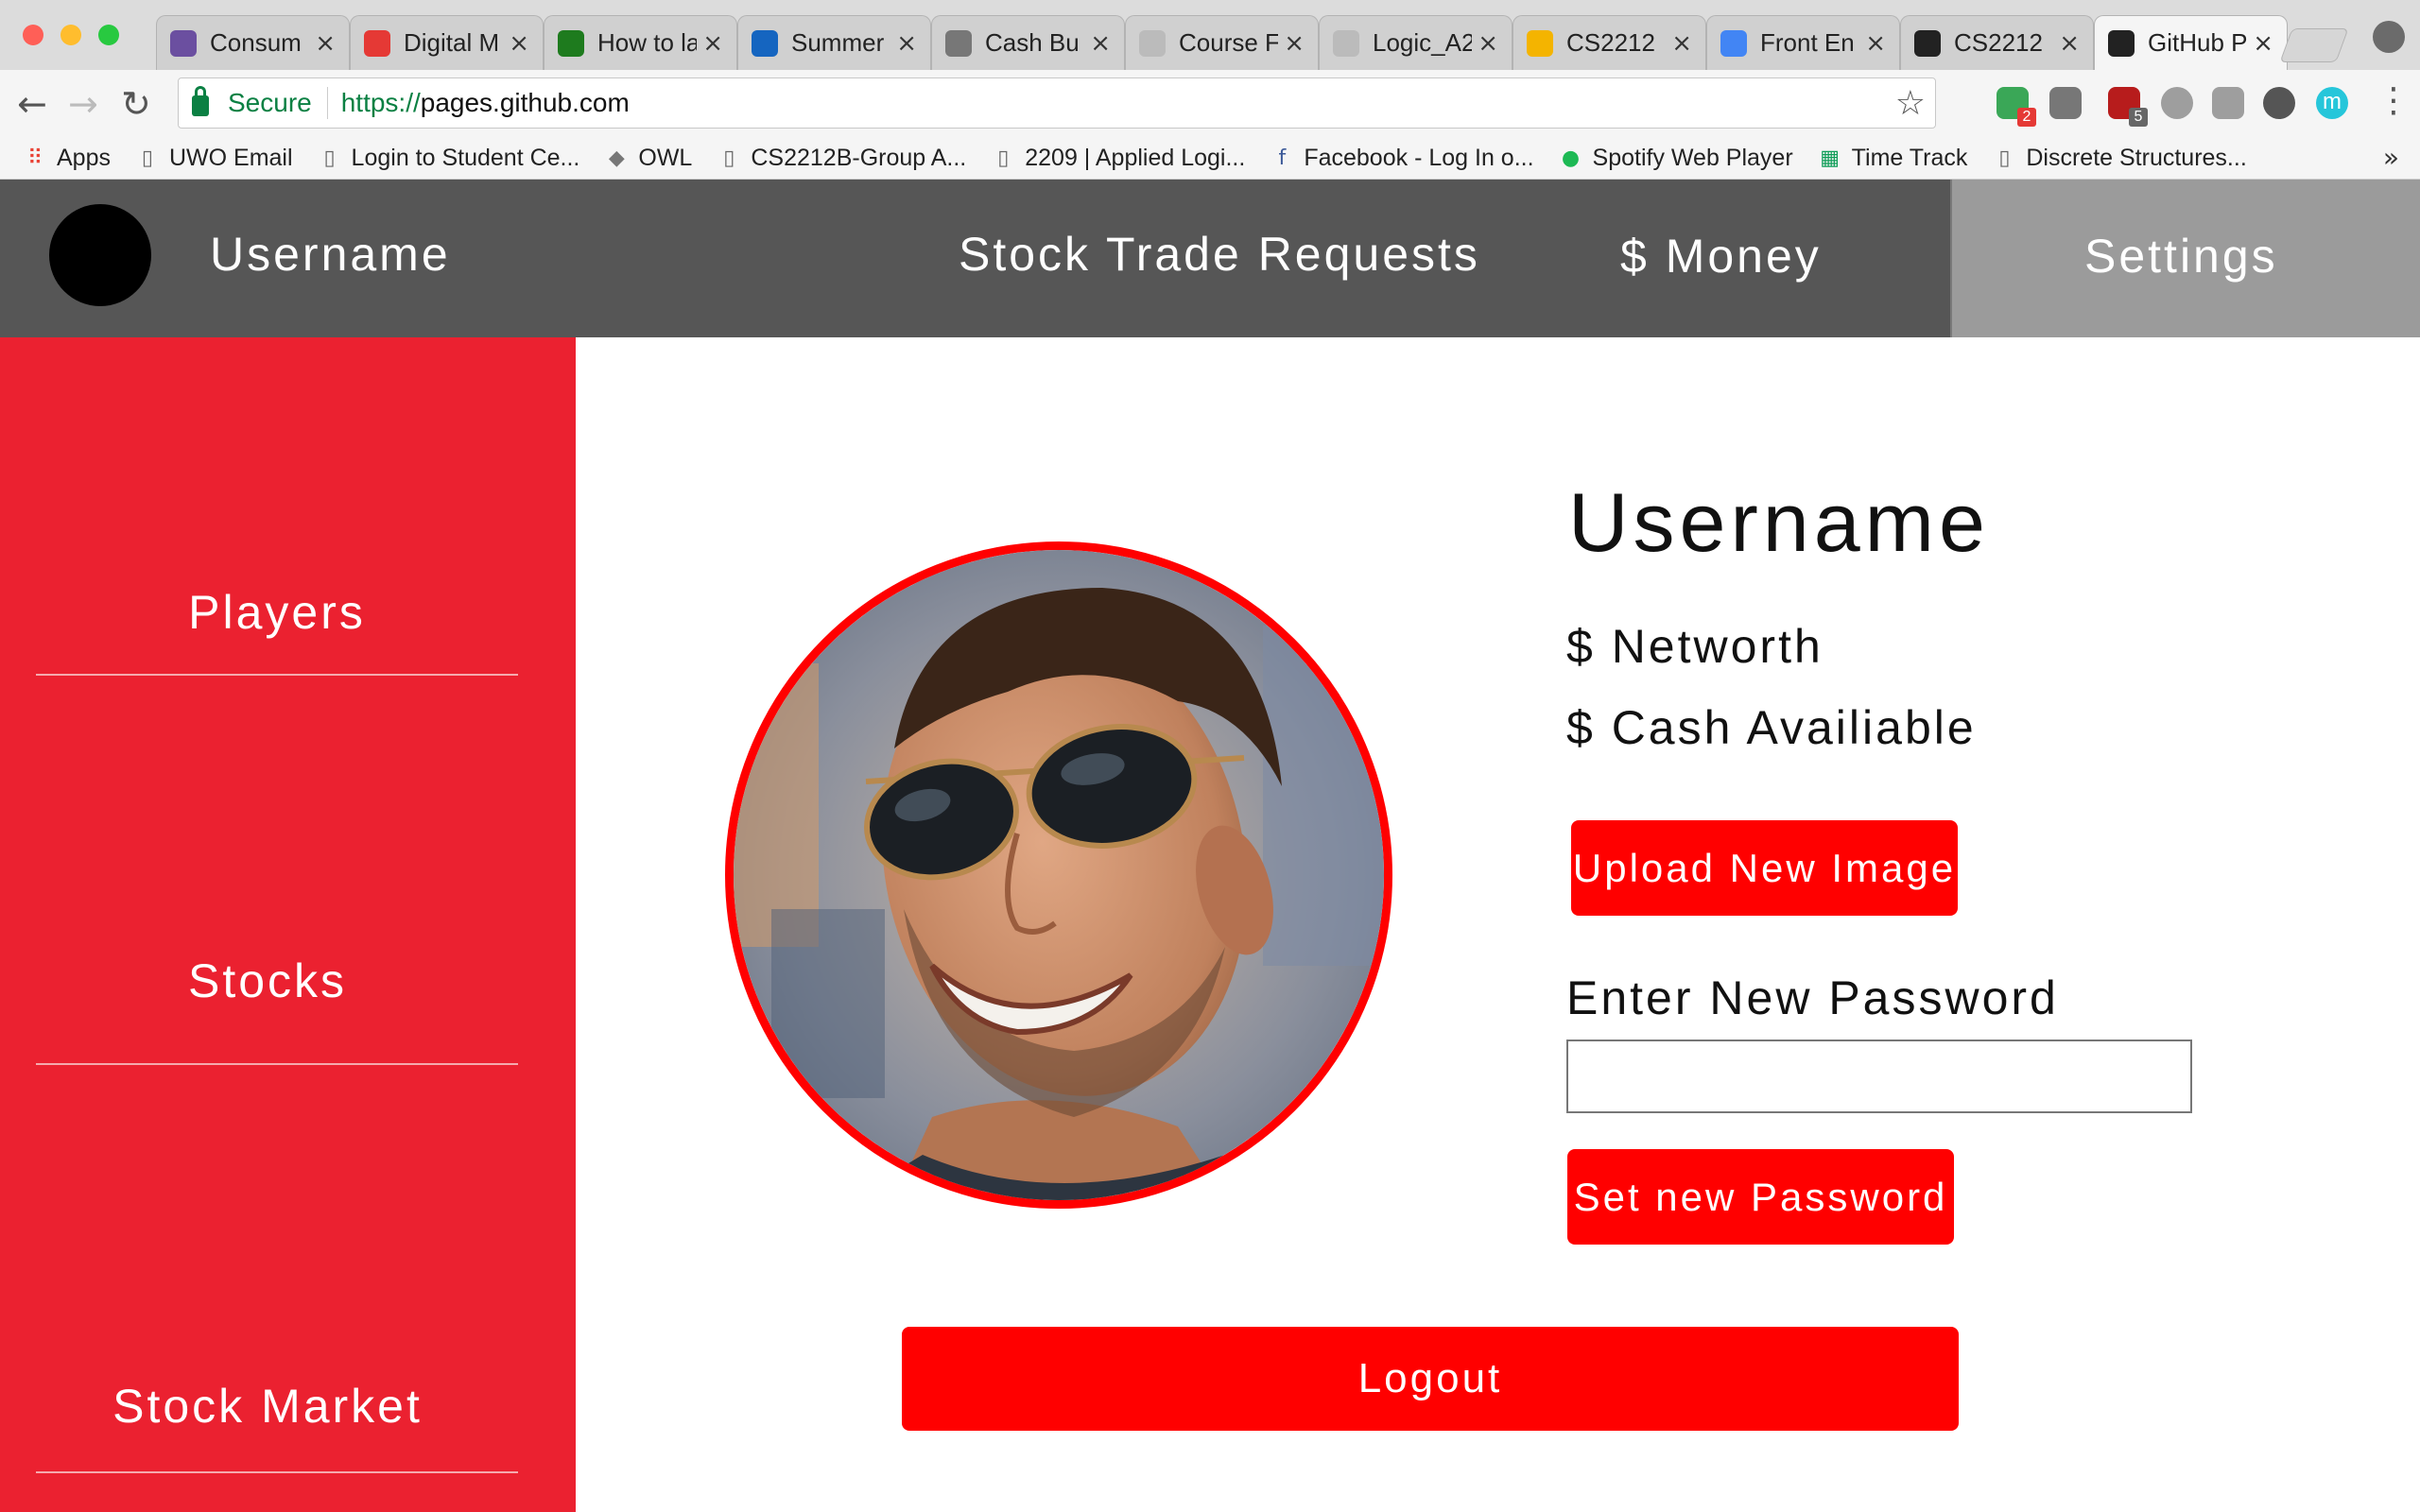 This screenshot has width=2420, height=1512. What do you see at coordinates (2391, 157) in the screenshot?
I see `more-bookmarks-icon: »` at bounding box center [2391, 157].